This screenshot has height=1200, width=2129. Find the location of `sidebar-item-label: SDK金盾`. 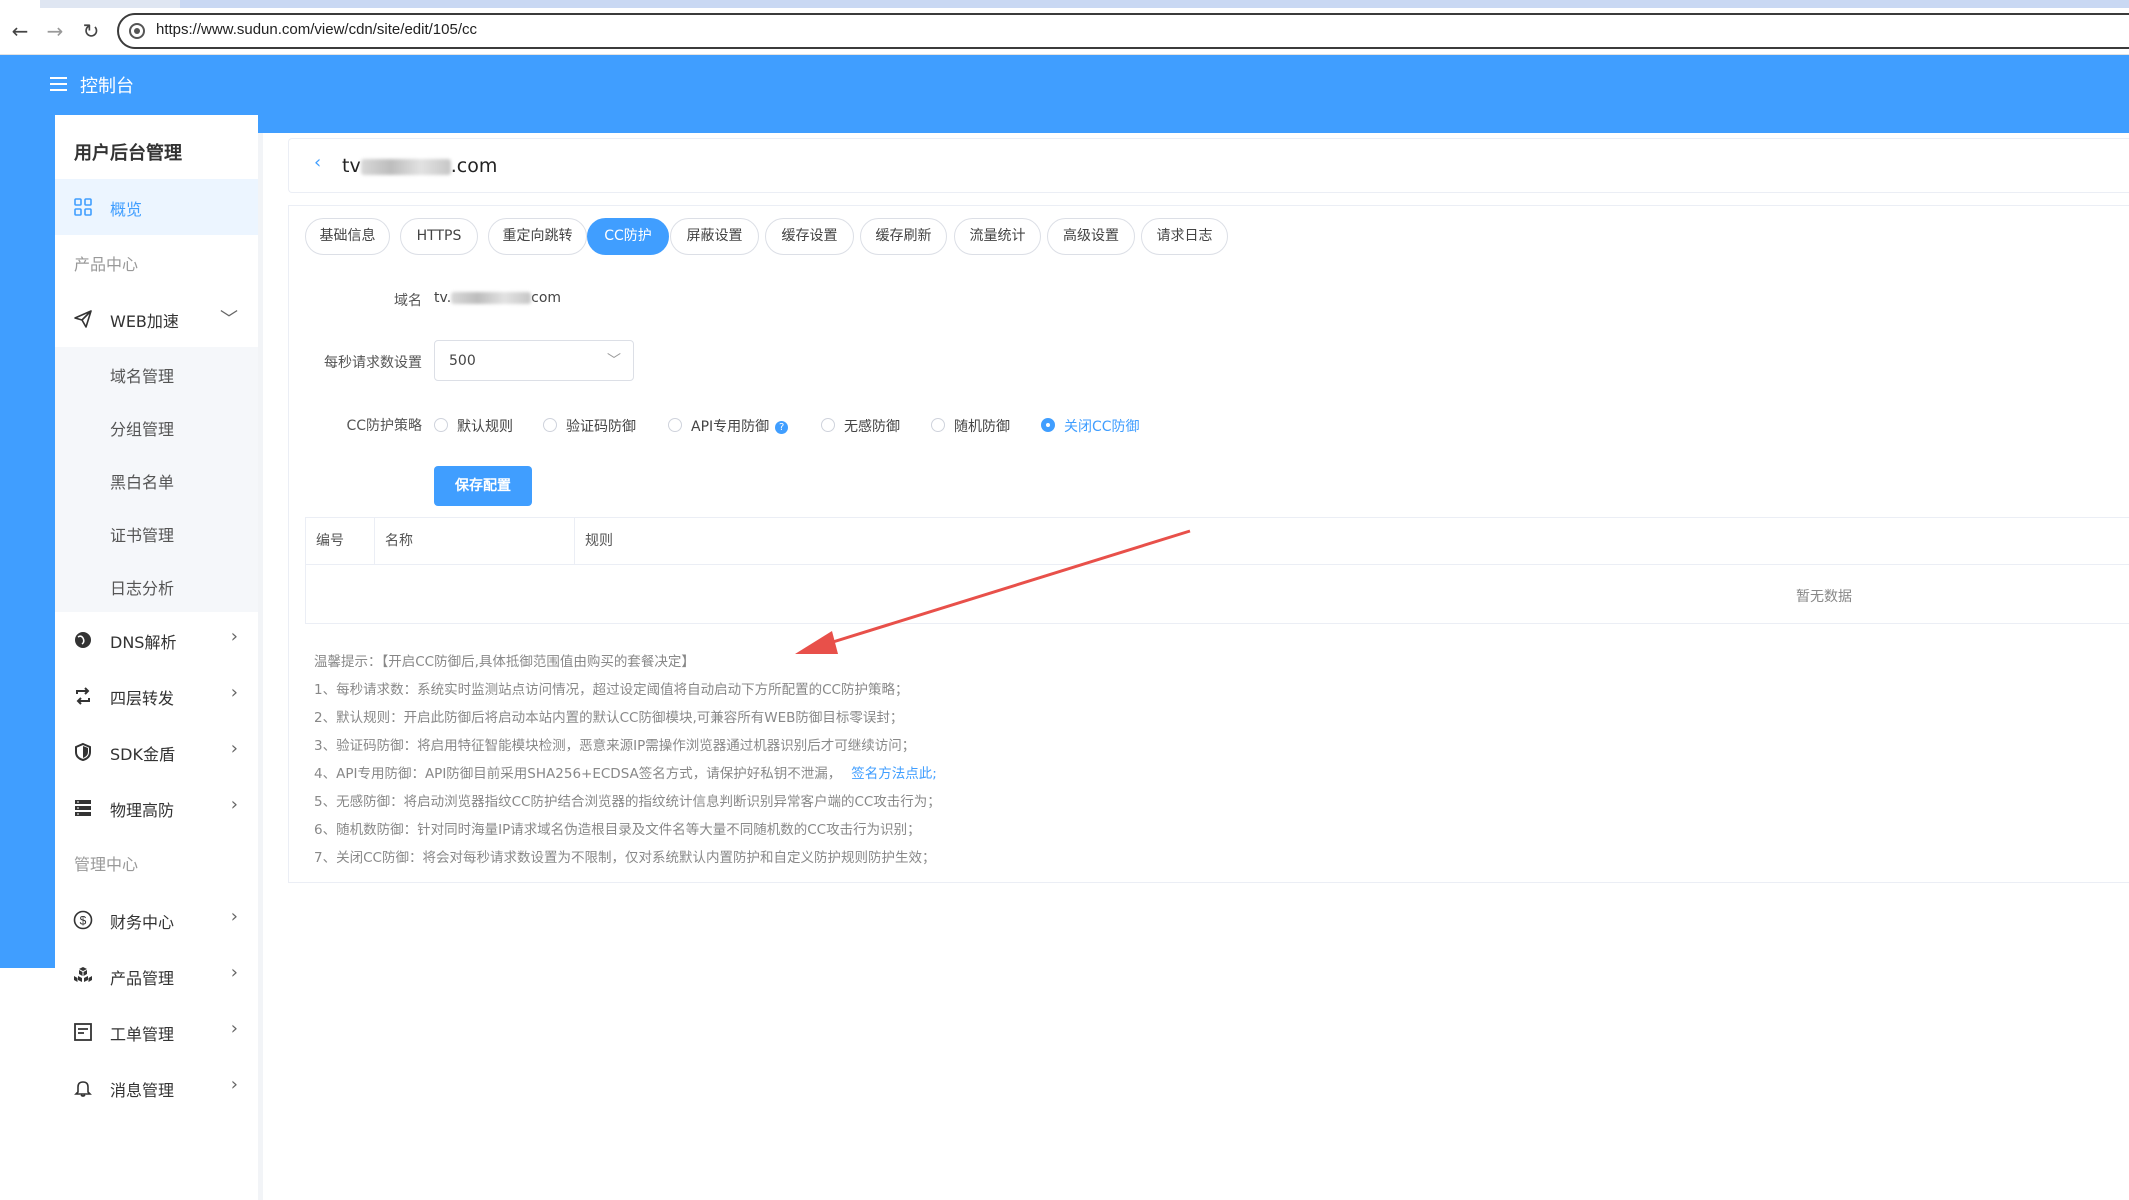

sidebar-item-label: SDK金盾 is located at coordinates (142, 754).